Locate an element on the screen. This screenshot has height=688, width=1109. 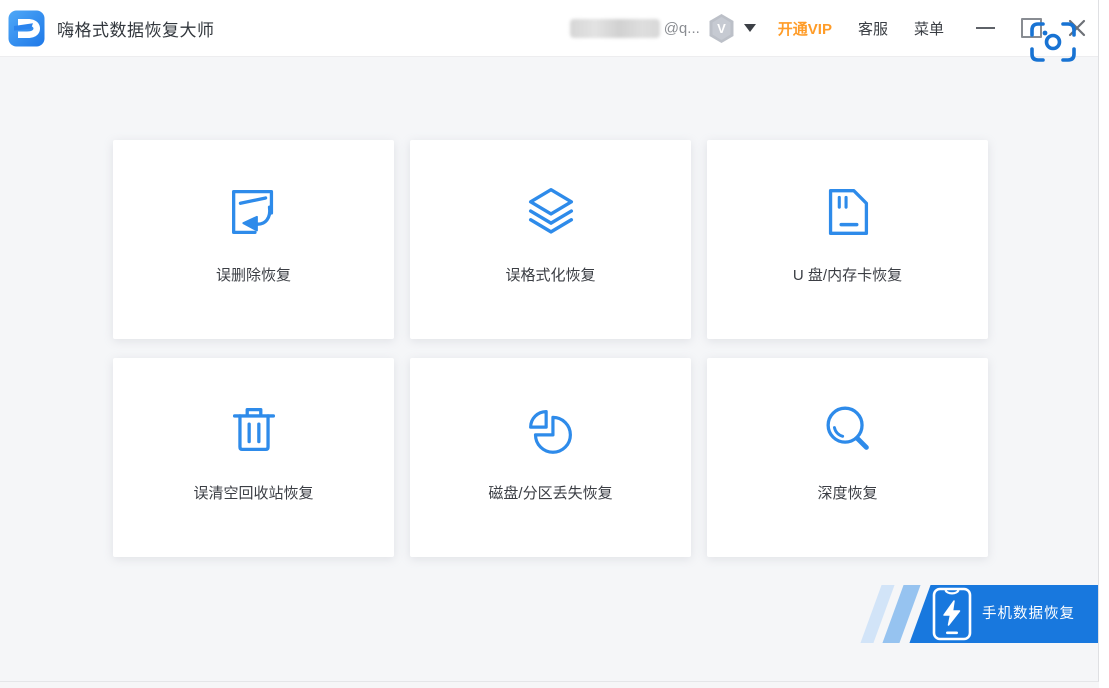
layers-icon is located at coordinates (550, 211).